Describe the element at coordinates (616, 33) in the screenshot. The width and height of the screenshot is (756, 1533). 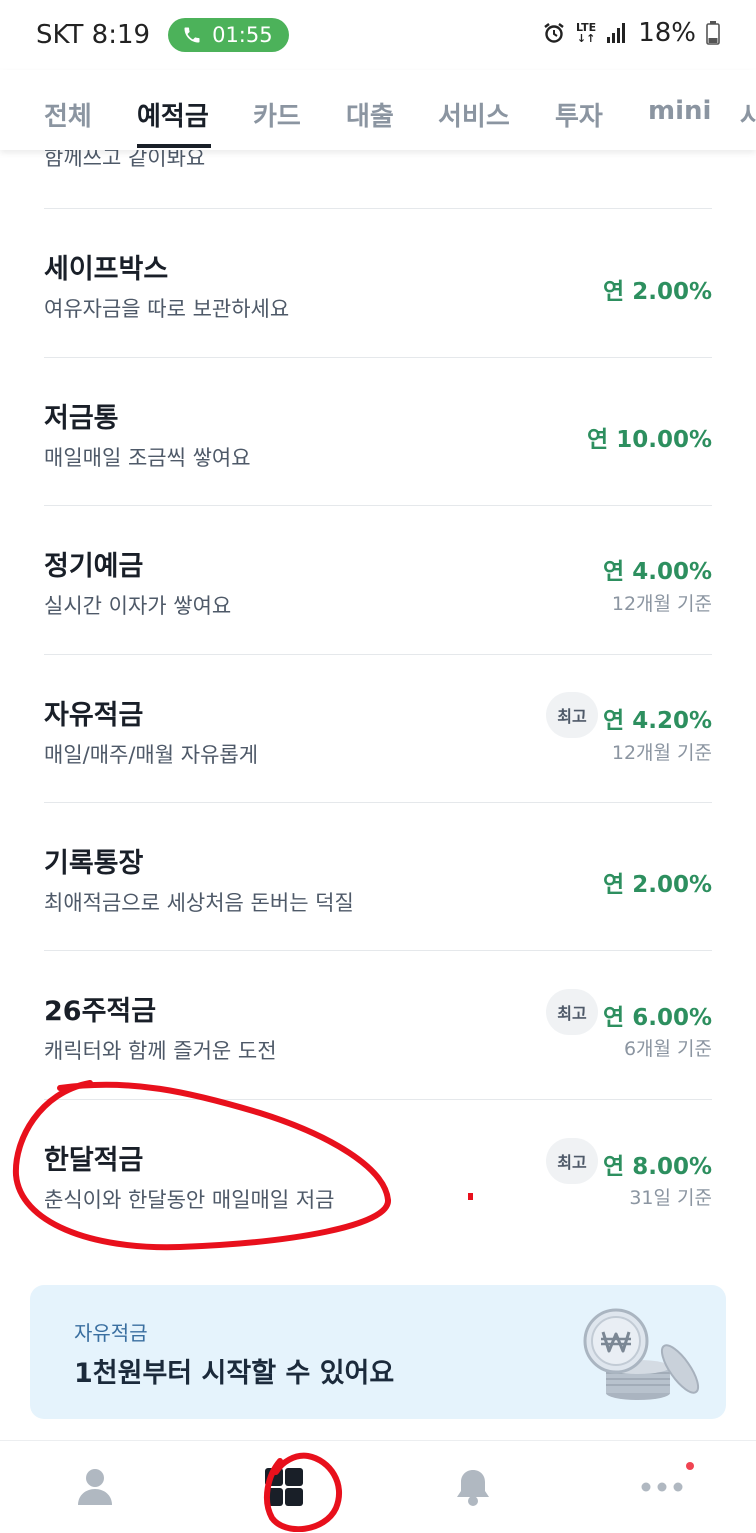
I see `signal-icon` at that location.